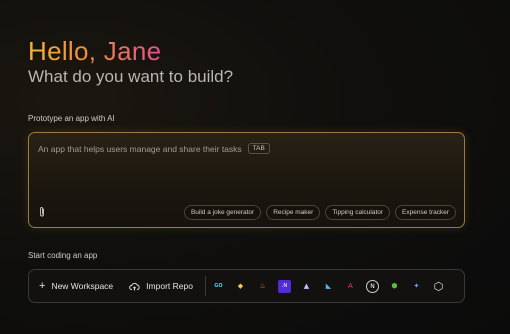  Describe the element at coordinates (350, 286) in the screenshot. I see `angular-icon: A` at that location.